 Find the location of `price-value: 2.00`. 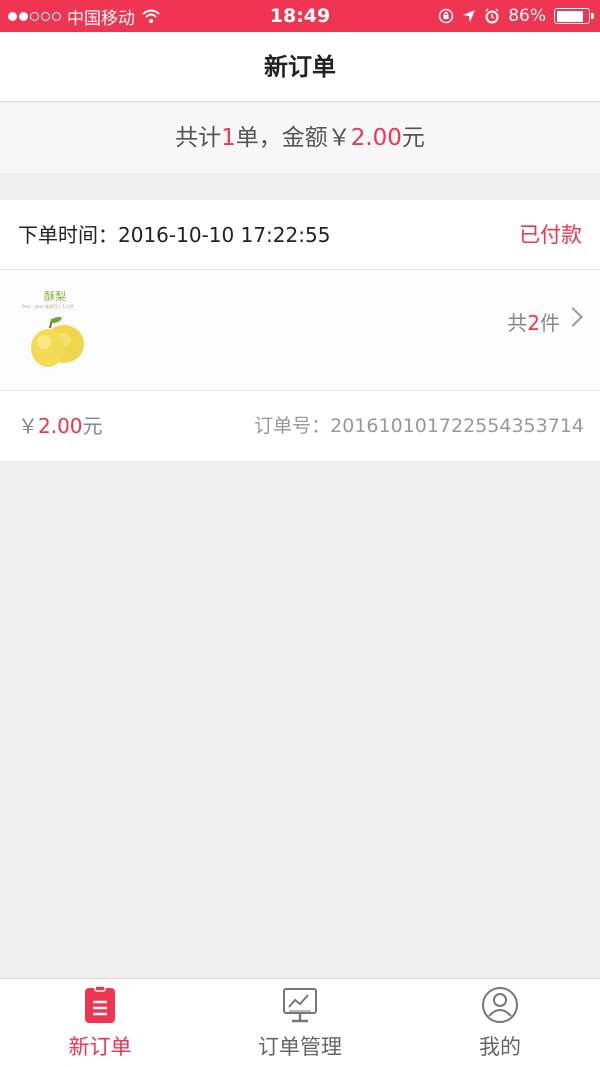

price-value: 2.00 is located at coordinates (60, 426).